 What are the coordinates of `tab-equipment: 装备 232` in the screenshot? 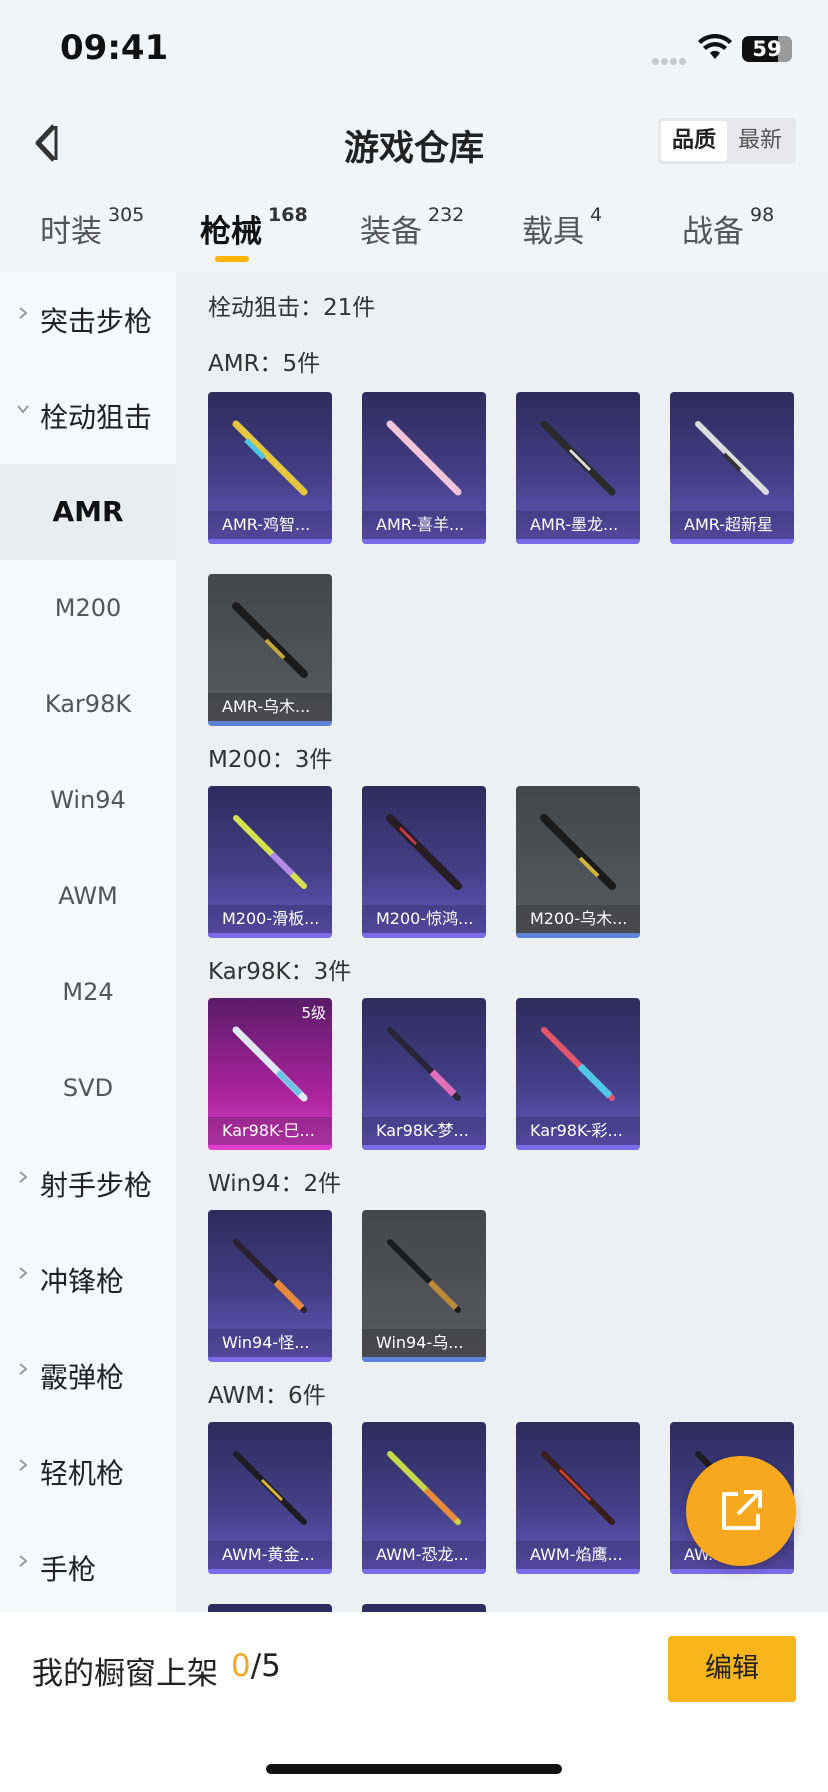 It's located at (412, 227).